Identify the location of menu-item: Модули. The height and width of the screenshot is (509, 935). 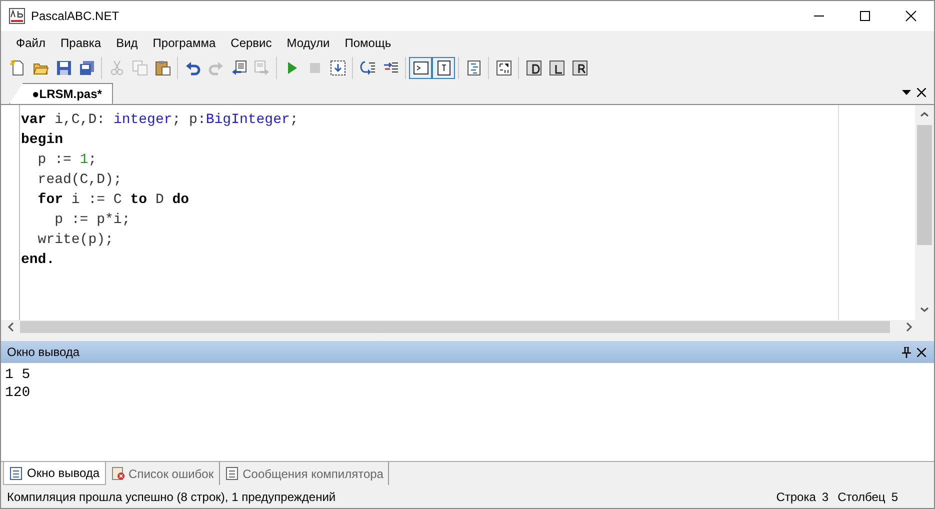
(309, 43).